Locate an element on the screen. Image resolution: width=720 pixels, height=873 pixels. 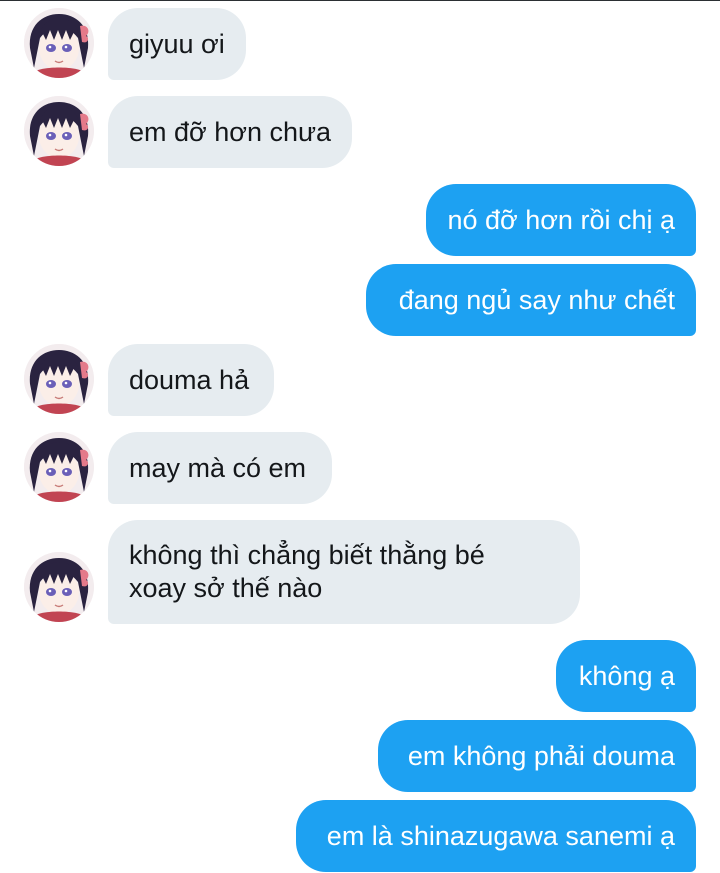
message-text-line-2: xoay sở thế nào is located at coordinates (226, 588).